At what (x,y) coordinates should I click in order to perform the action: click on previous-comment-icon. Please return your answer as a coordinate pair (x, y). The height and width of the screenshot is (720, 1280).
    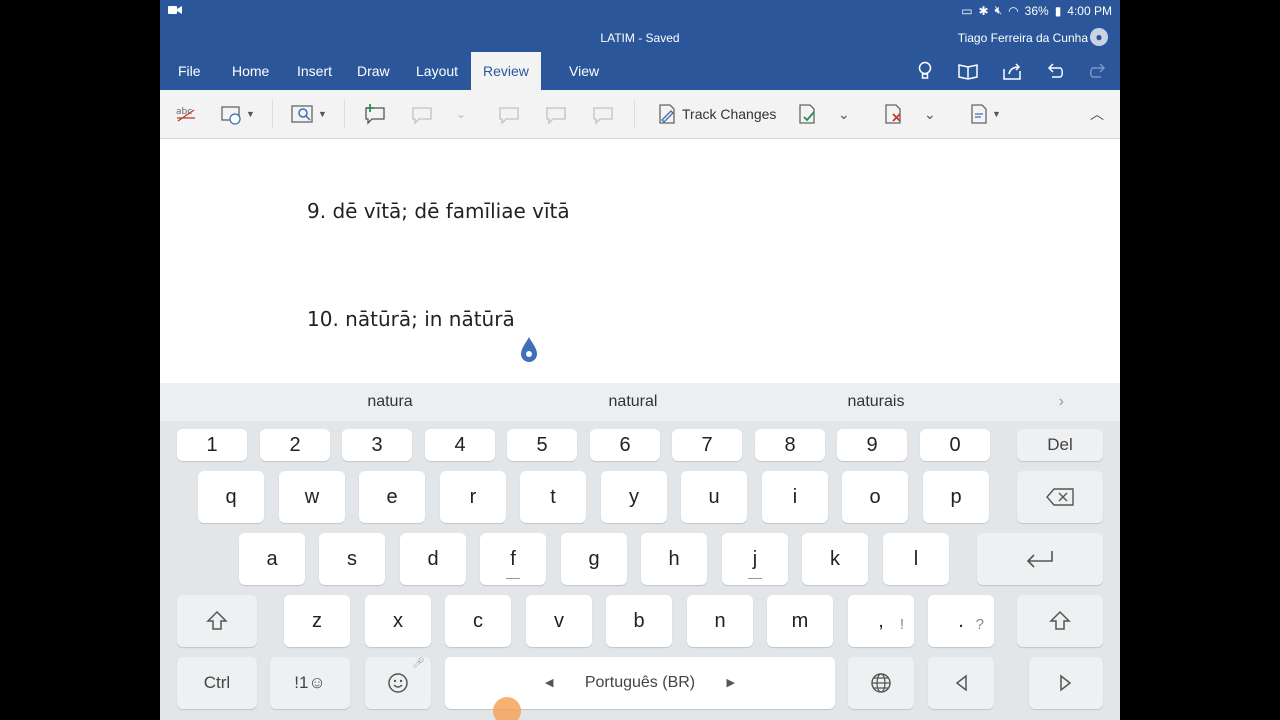
    Looking at the image, I should click on (509, 114).